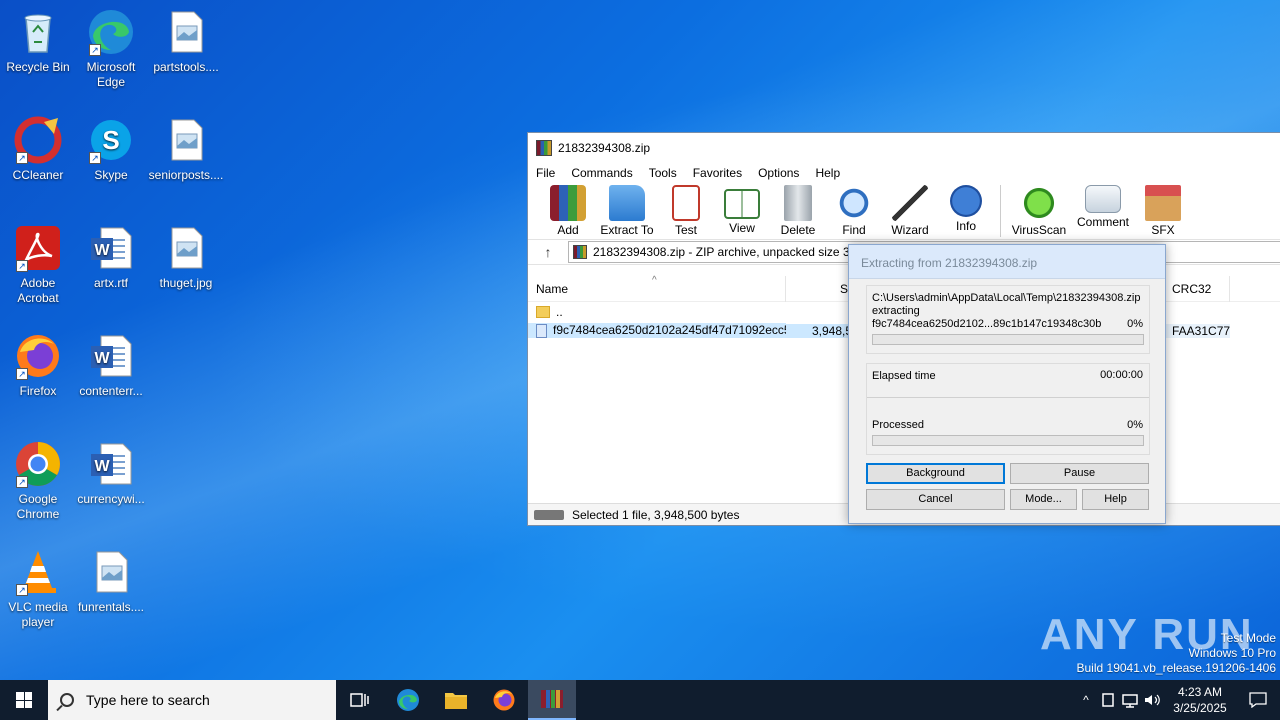  What do you see at coordinates (111, 140) in the screenshot?
I see `skype-icon: S ↗` at bounding box center [111, 140].